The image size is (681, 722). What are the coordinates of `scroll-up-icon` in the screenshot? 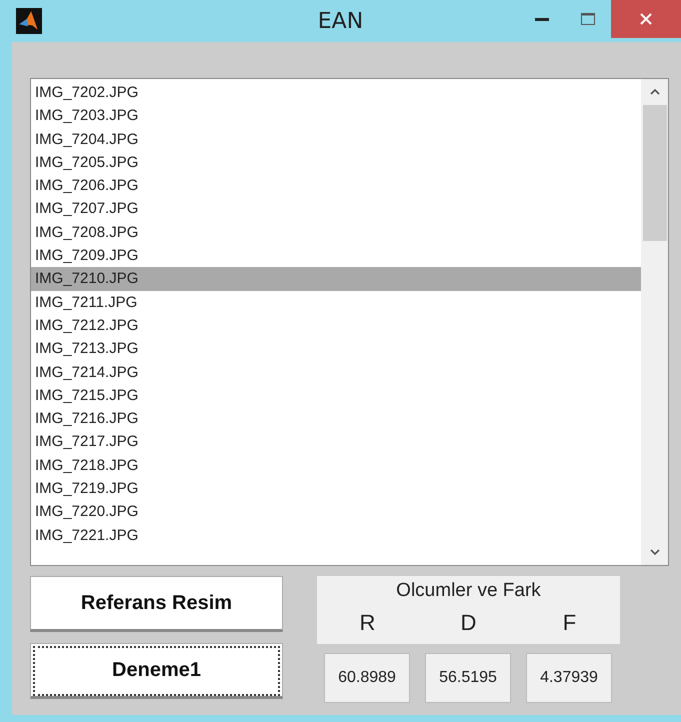 It's located at (654, 92).